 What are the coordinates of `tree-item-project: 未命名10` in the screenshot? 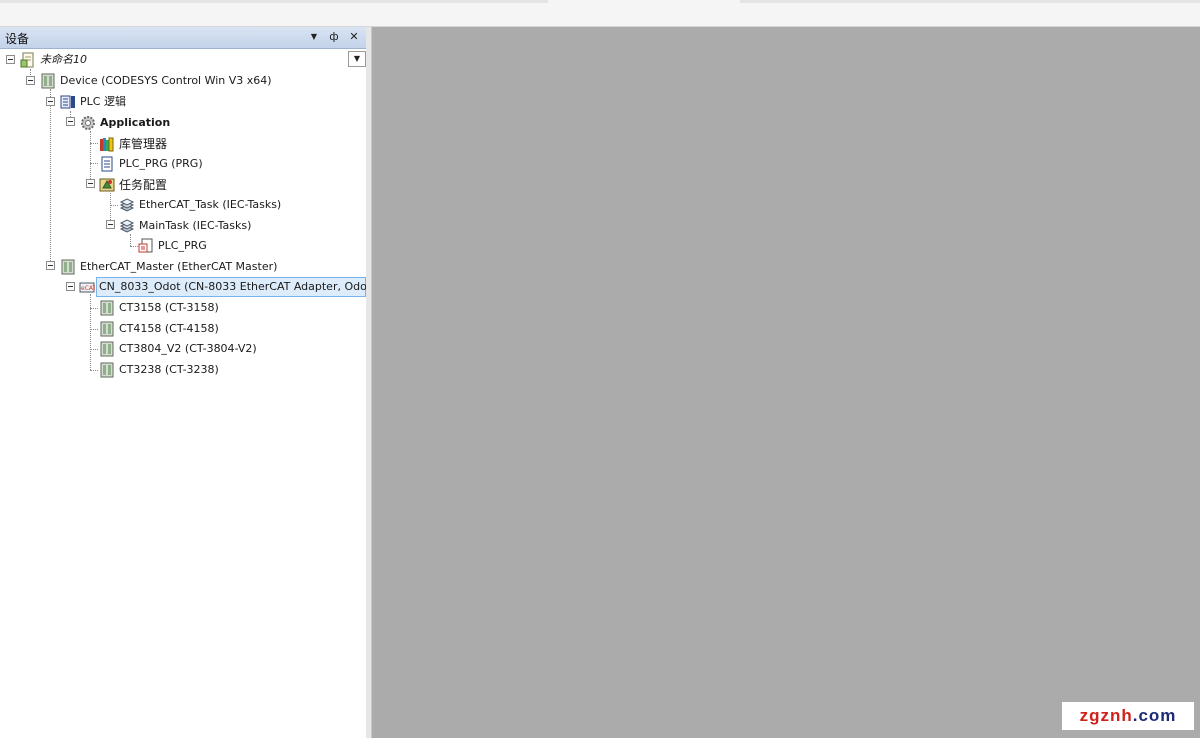 It's located at (120, 60).